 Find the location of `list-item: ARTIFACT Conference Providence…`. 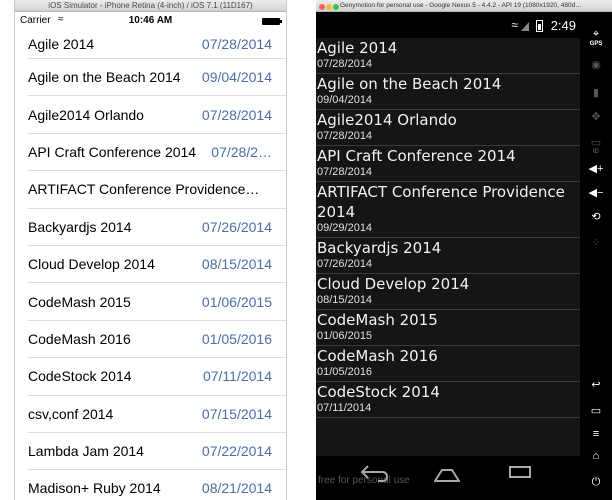

list-item: ARTIFACT Conference Providence… is located at coordinates (157, 190).